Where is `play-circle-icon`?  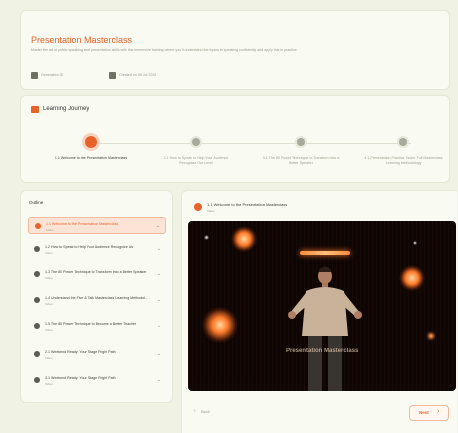
play-circle-icon is located at coordinates (198, 207).